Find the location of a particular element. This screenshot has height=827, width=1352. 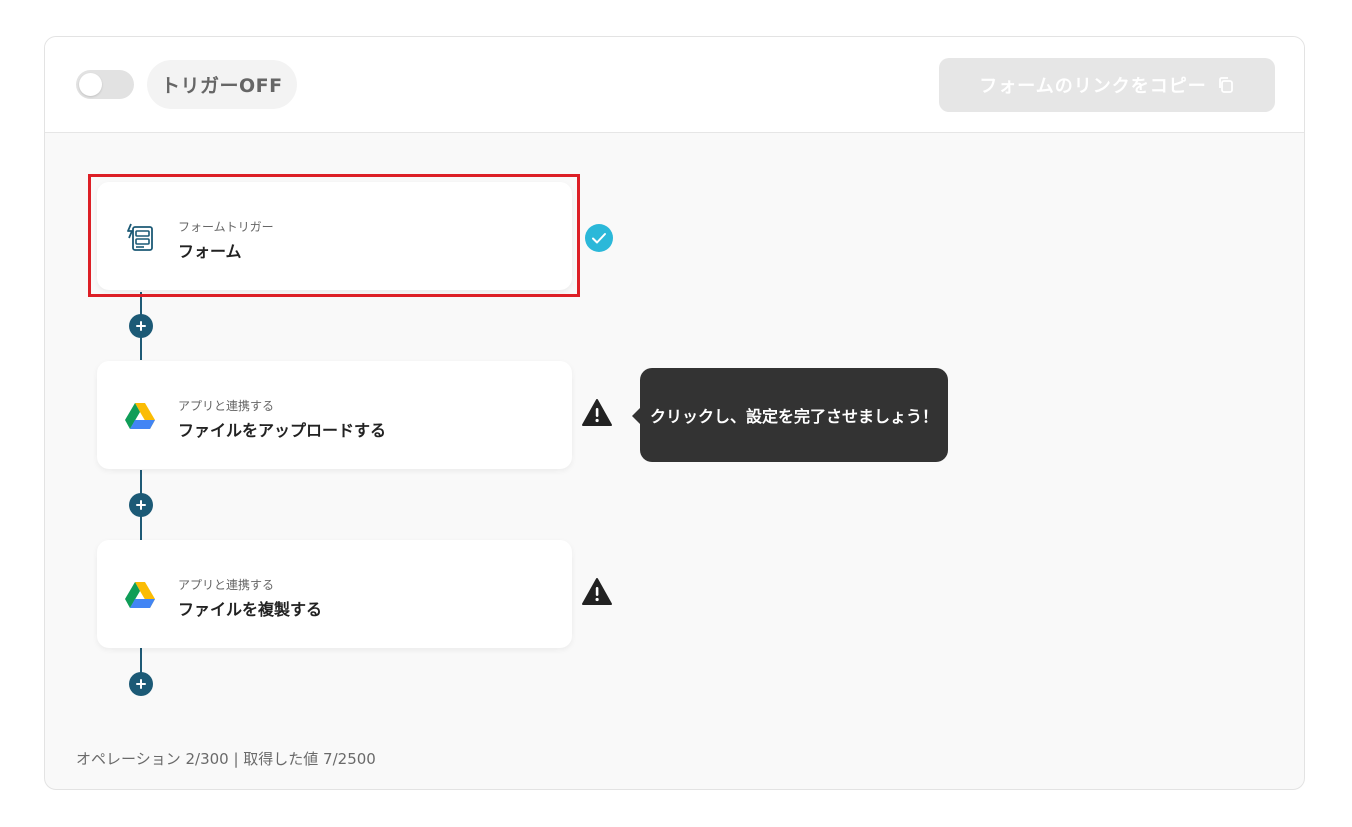

usage-counter: オペレーション 2/300 | 取得した値 7/2500 is located at coordinates (226, 759).